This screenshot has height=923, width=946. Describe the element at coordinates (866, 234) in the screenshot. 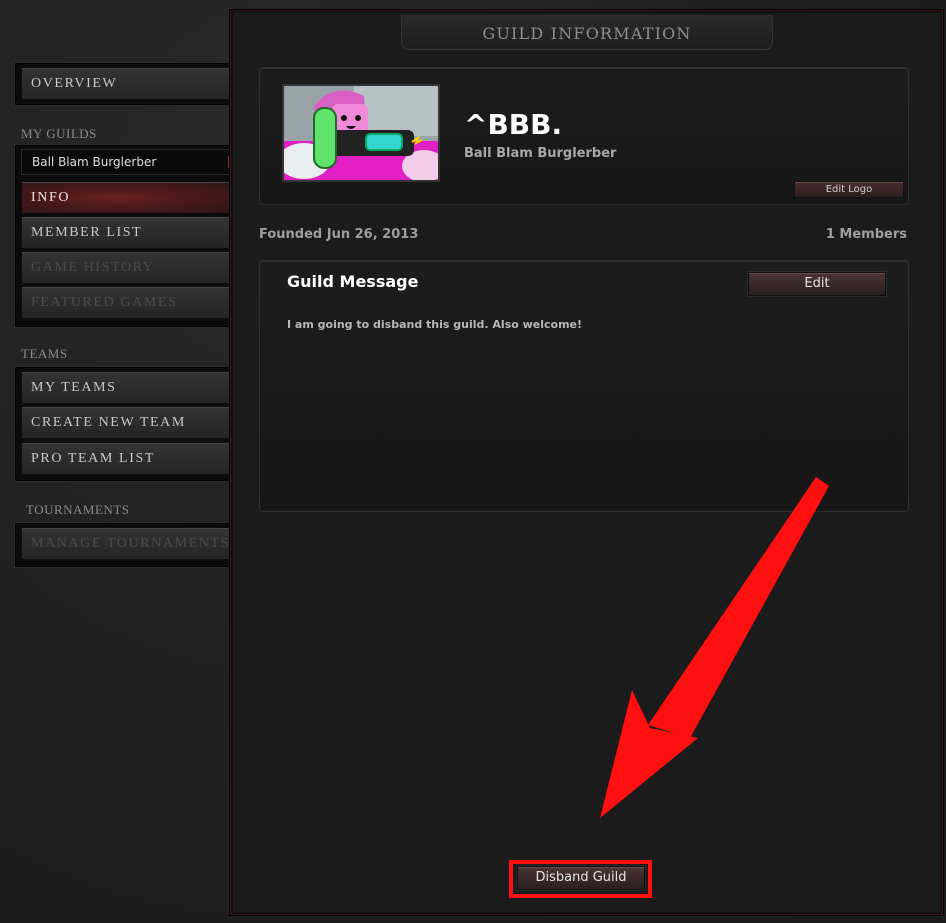

I see `member-count: 1 Members` at that location.